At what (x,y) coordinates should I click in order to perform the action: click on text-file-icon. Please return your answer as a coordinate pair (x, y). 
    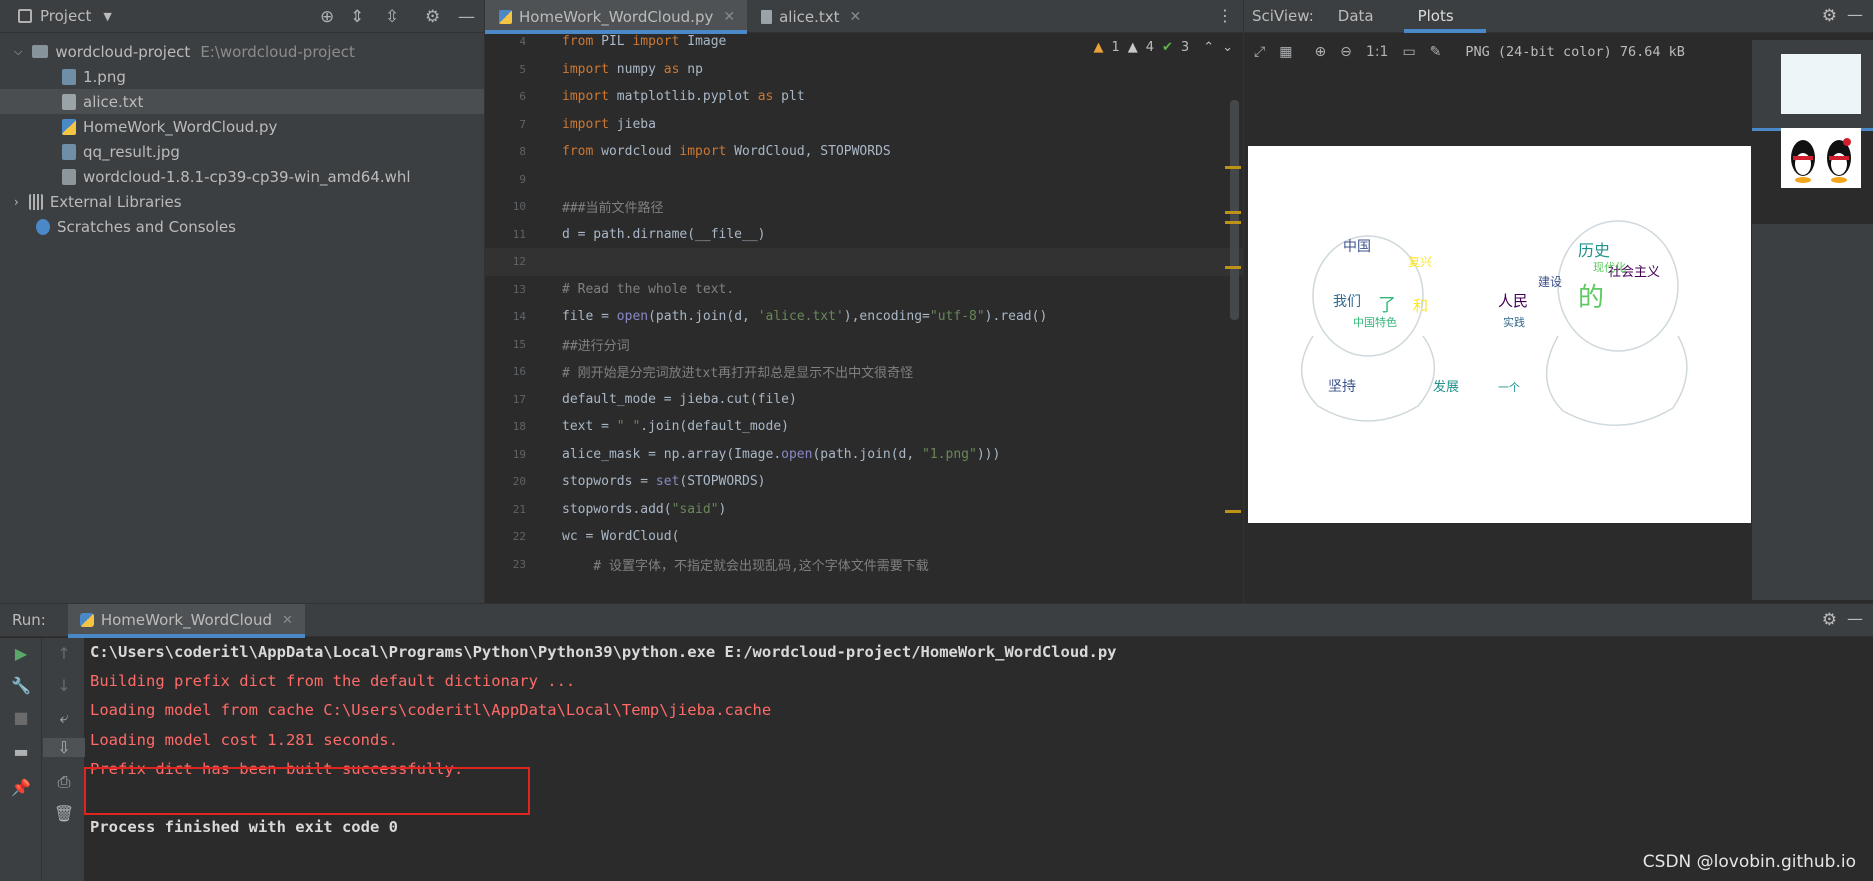
    Looking at the image, I should click on (69, 101).